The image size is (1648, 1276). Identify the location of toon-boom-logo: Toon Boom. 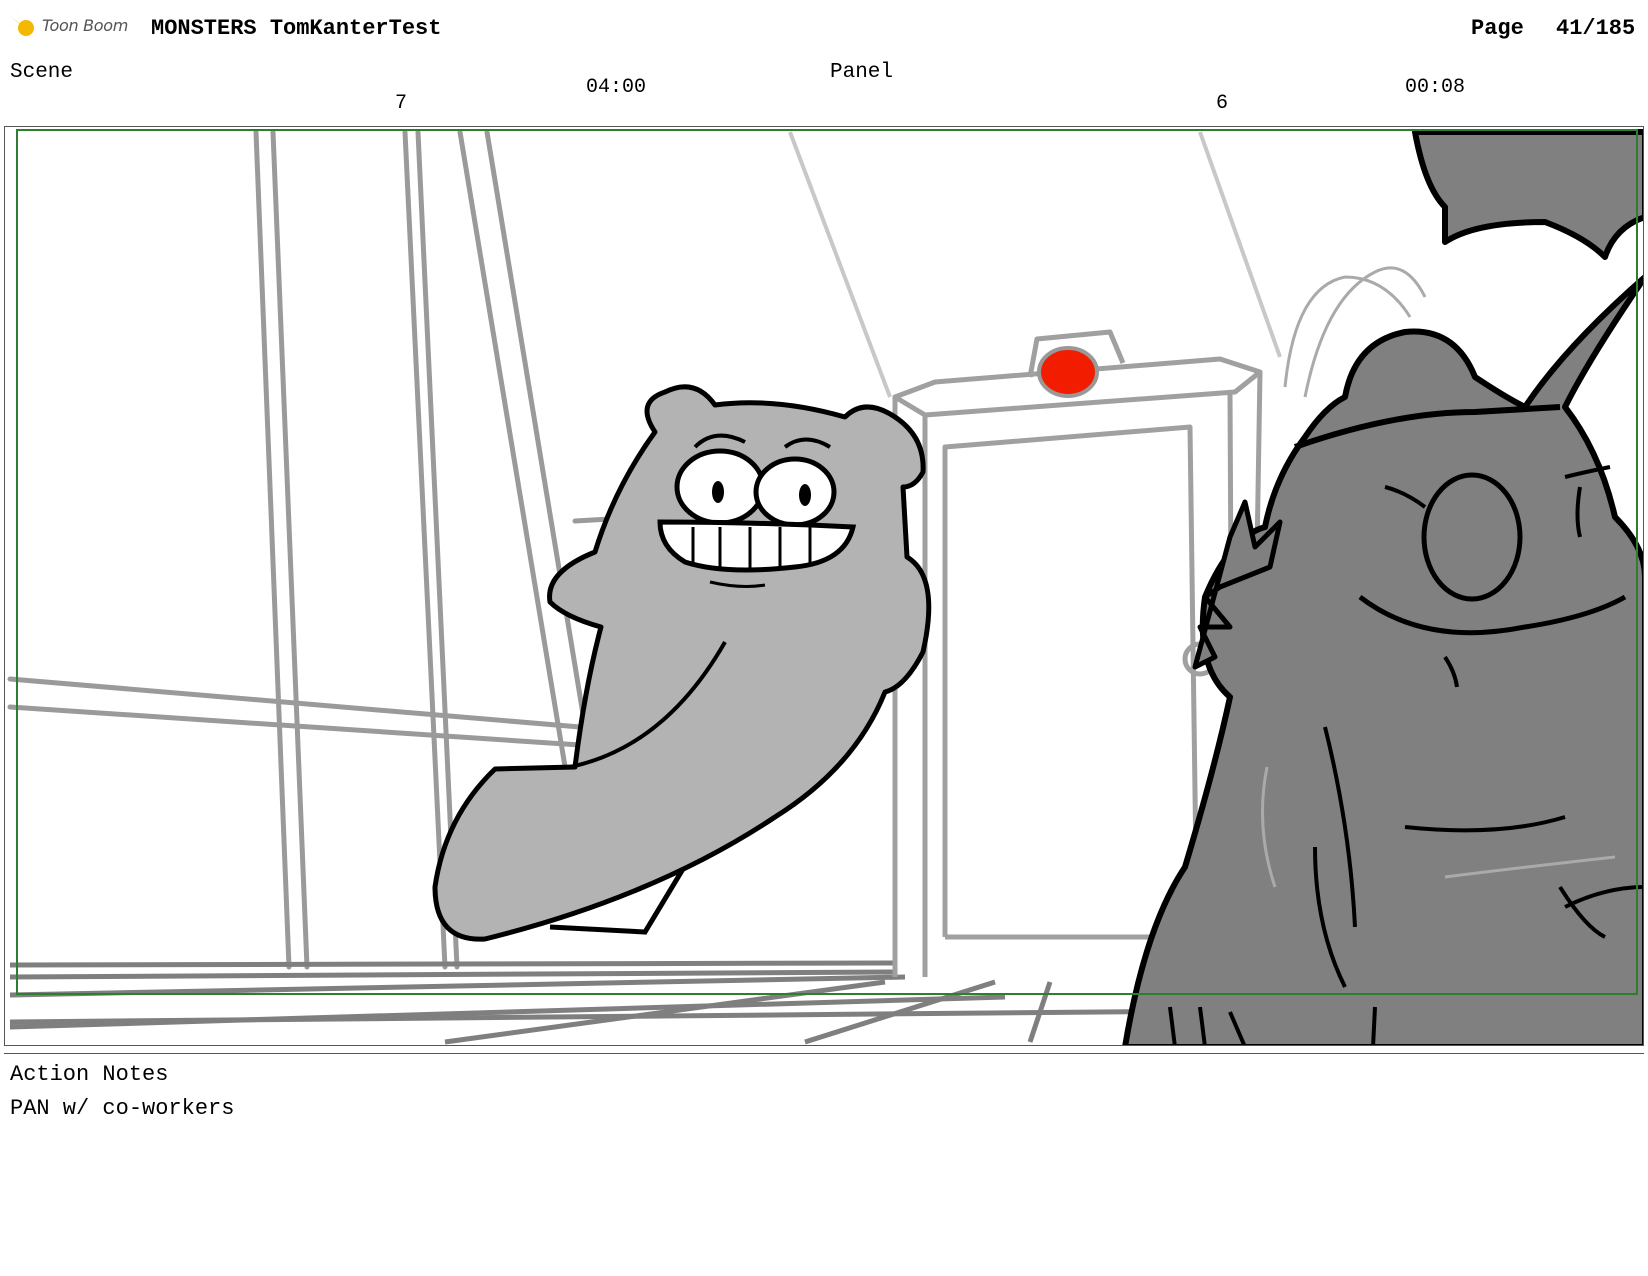
(71, 28).